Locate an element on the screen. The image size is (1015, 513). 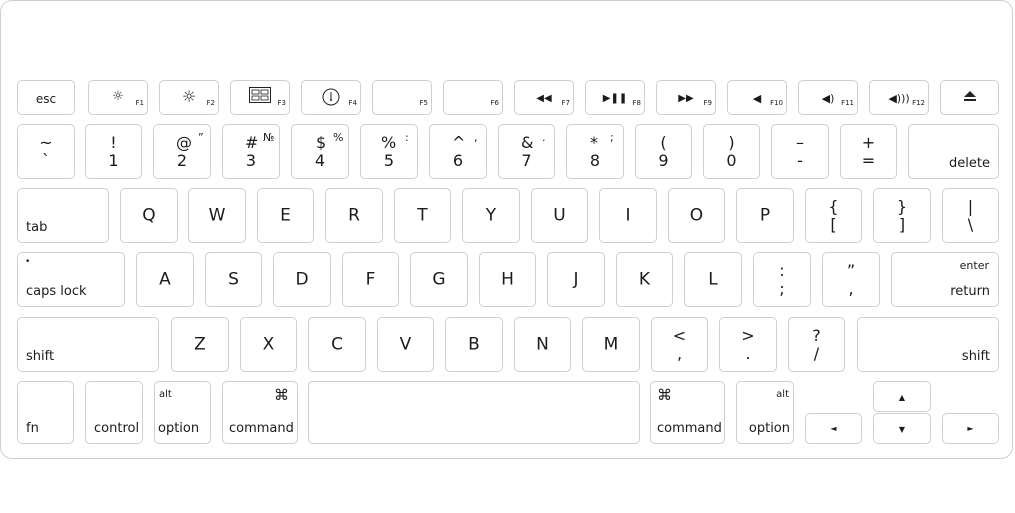
key-z: Z is located at coordinates (200, 344).